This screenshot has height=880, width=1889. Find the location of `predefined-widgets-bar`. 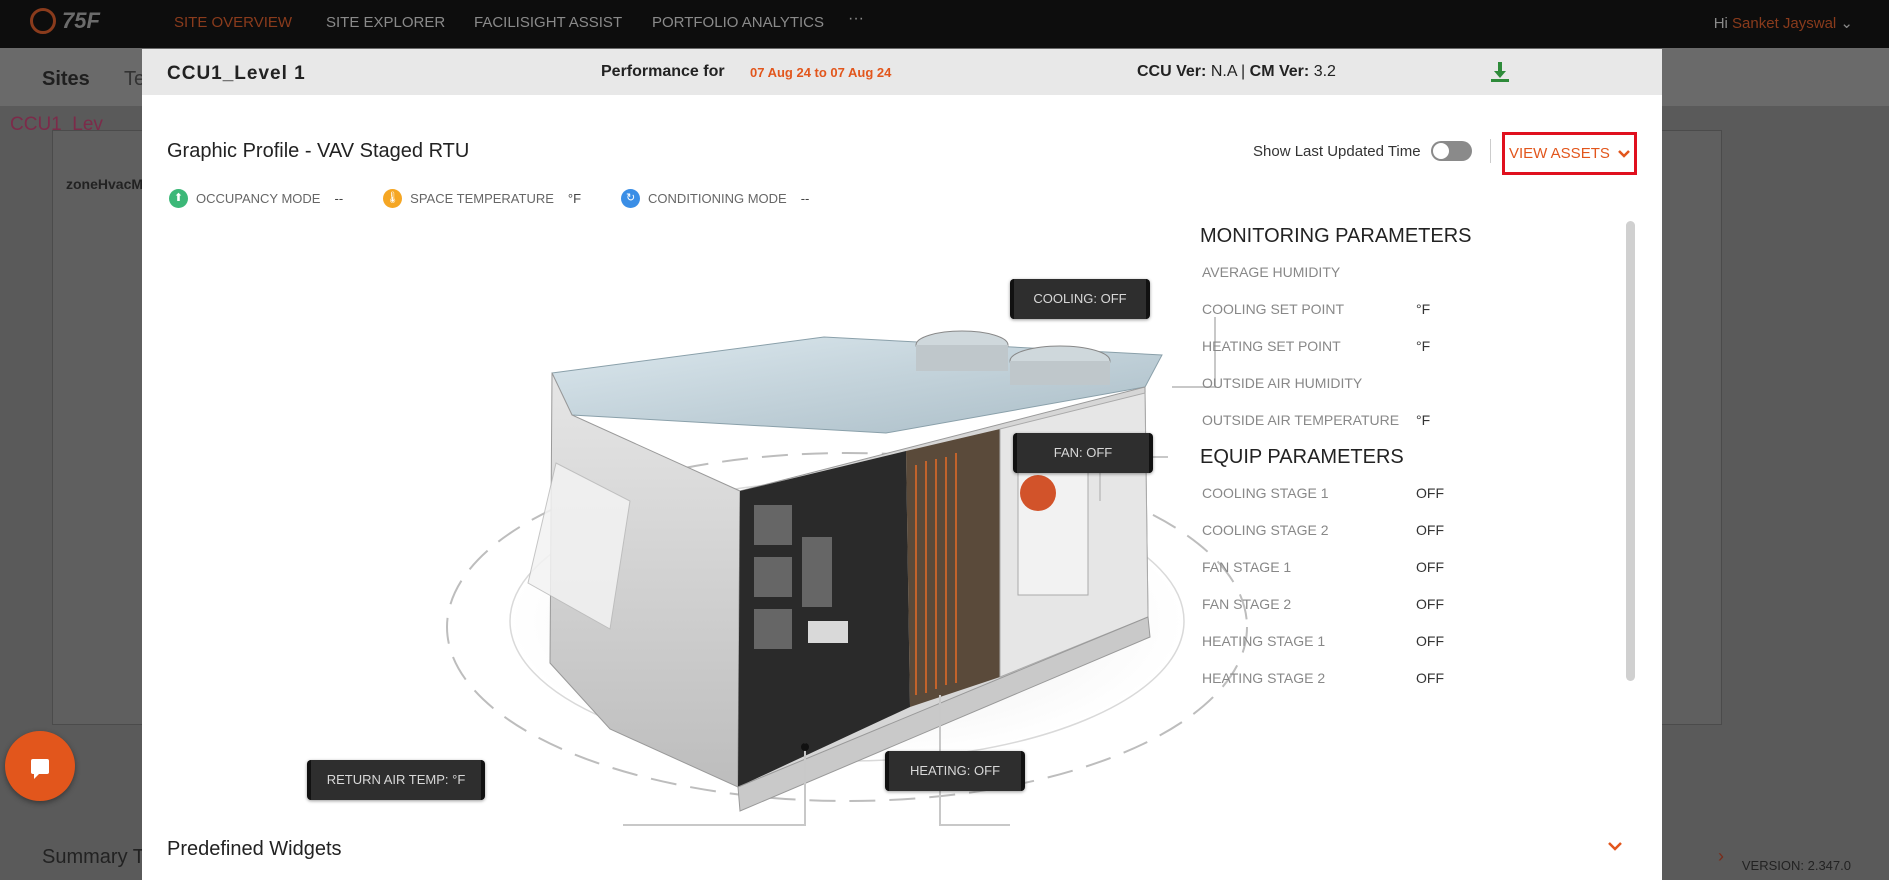

predefined-widgets-bar is located at coordinates (902, 853).